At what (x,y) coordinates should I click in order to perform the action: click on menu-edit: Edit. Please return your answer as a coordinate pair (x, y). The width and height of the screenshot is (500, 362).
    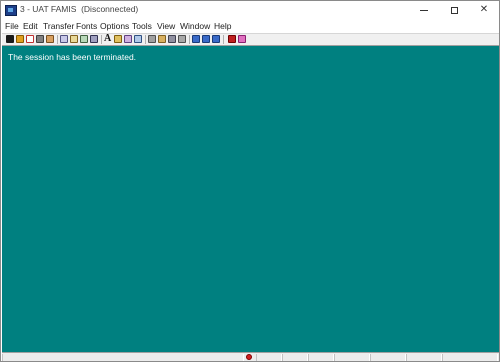
    Looking at the image, I should click on (30, 26).